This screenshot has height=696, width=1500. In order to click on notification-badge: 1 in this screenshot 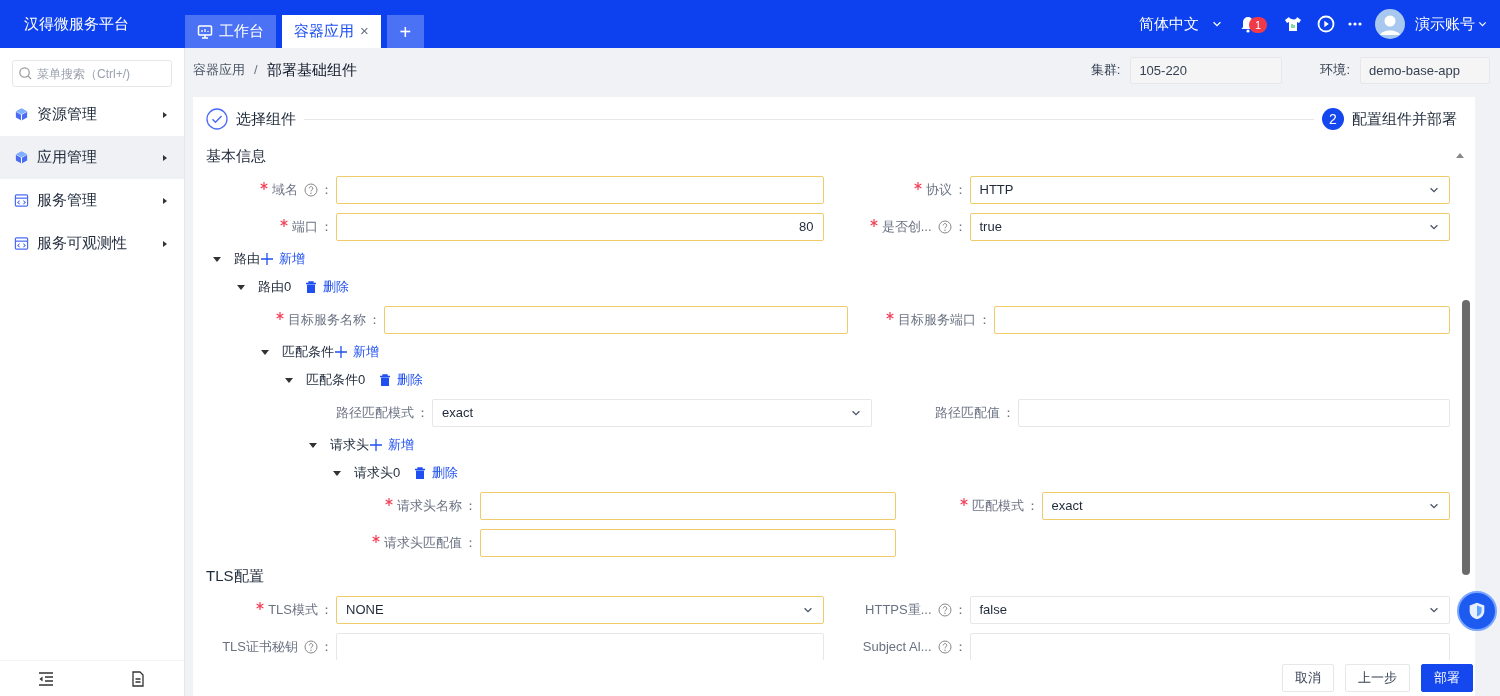, I will do `click(1258, 25)`.